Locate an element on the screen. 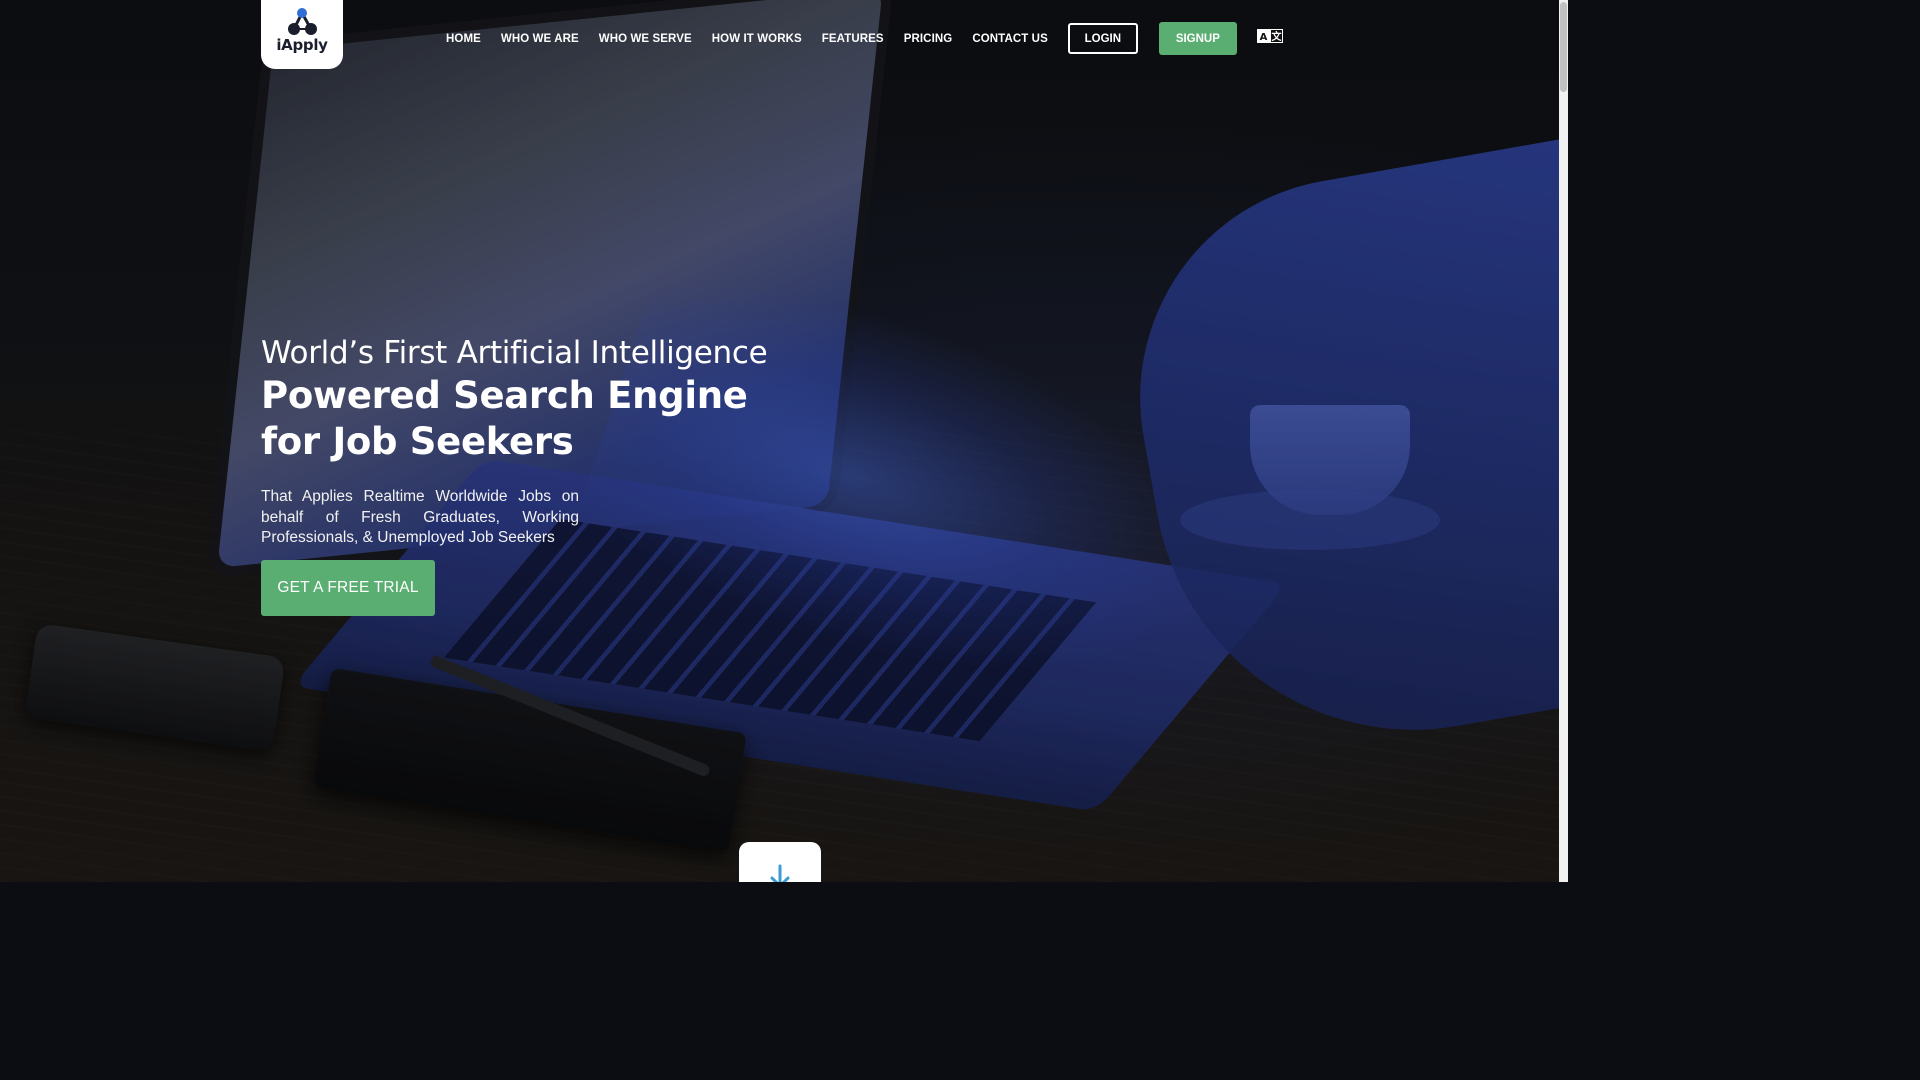 This screenshot has height=1080, width=1920. nav-item-contact-us: CONTACT US is located at coordinates (1010, 39).